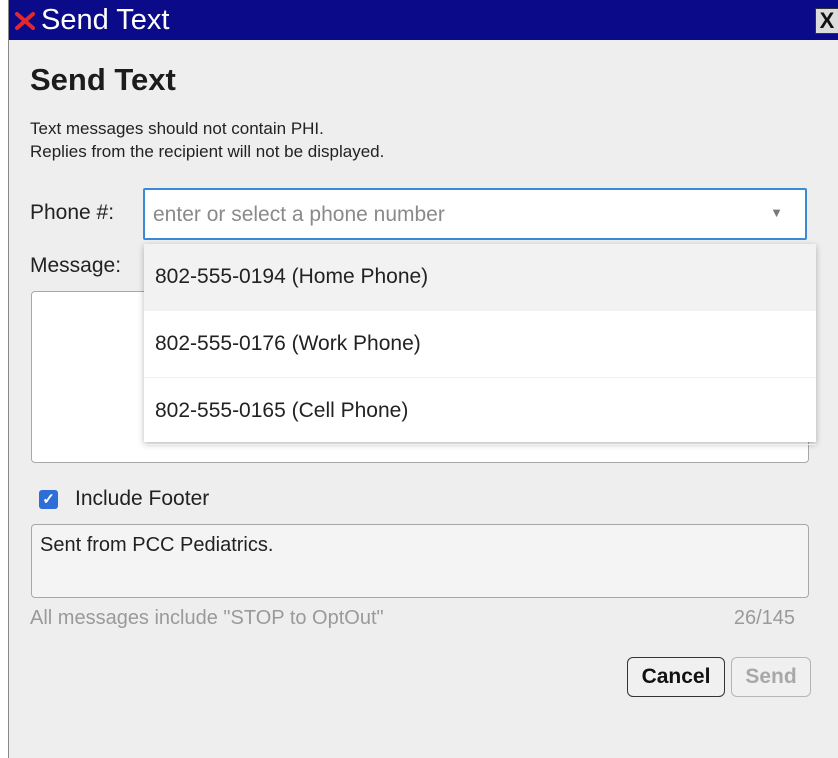 The height and width of the screenshot is (758, 838). What do you see at coordinates (776, 212) in the screenshot?
I see `dropdown-arrow-icon: ▼` at bounding box center [776, 212].